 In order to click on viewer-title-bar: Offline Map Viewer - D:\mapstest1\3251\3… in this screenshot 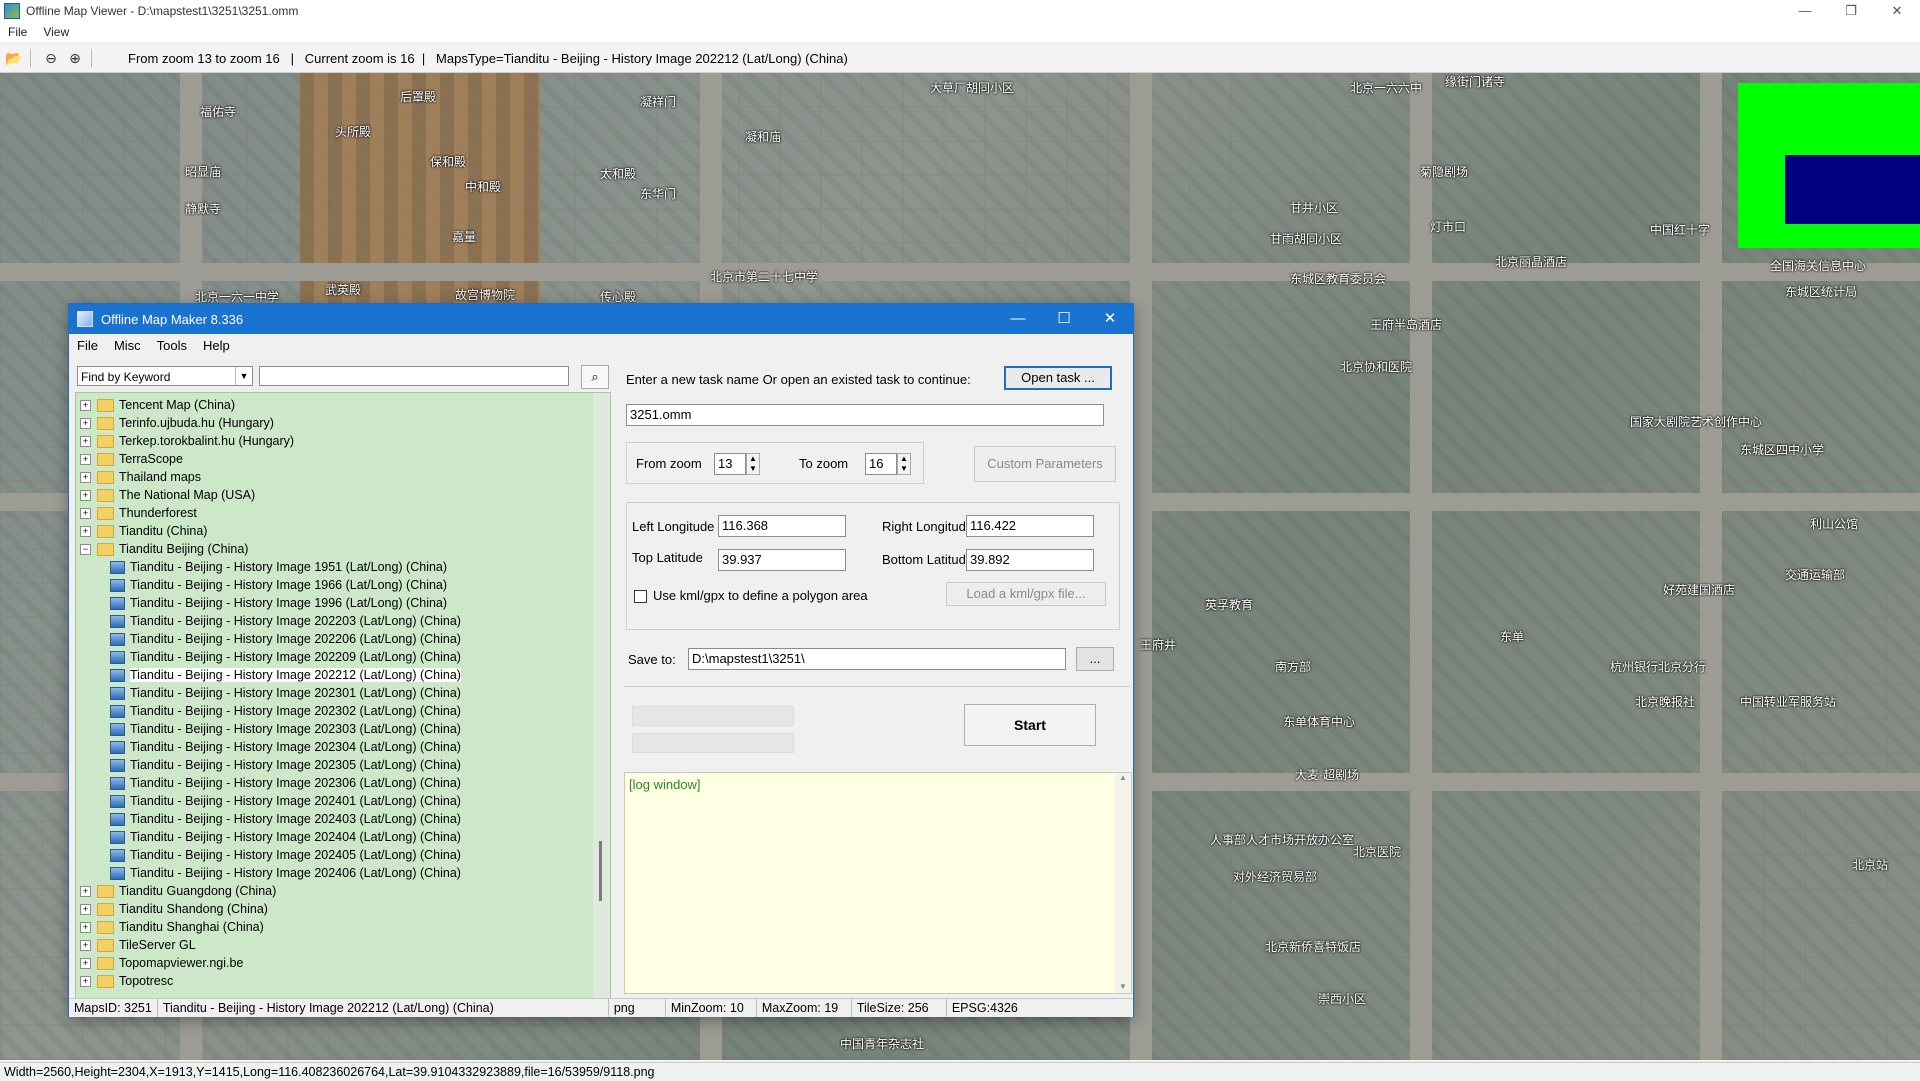, I will do `click(960, 11)`.